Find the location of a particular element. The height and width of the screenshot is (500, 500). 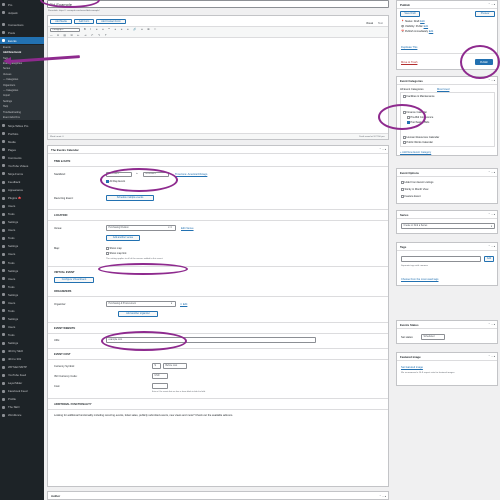

sidebar-item-posts: Posts is located at coordinates (22, 32).